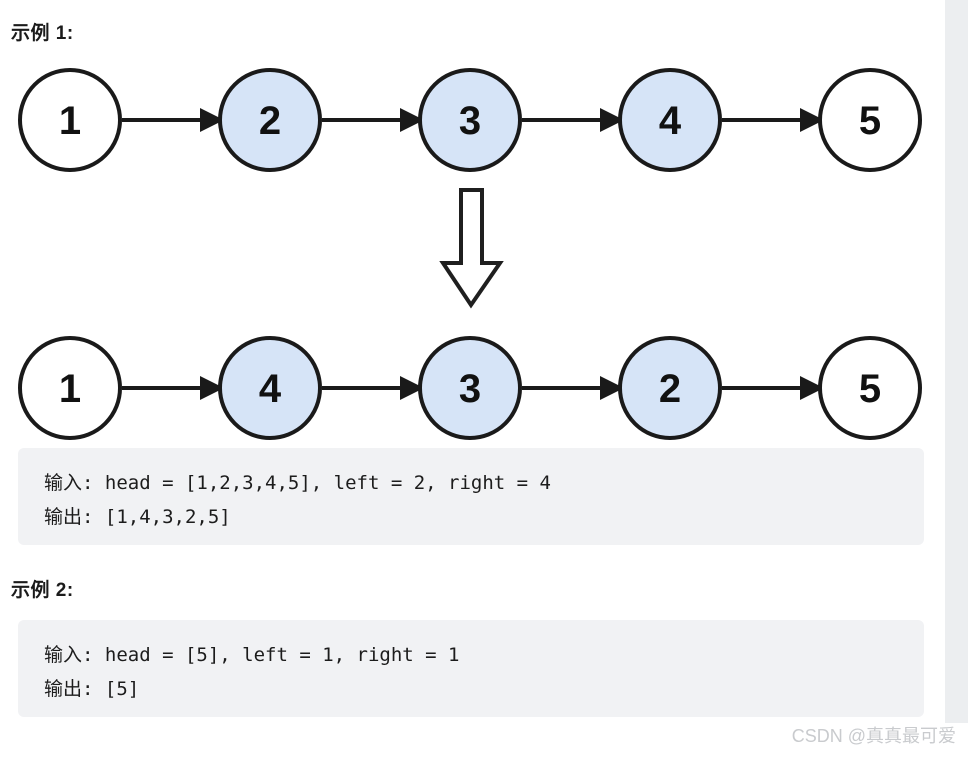  I want to click on down-arrow-icon, so click(471, 248).